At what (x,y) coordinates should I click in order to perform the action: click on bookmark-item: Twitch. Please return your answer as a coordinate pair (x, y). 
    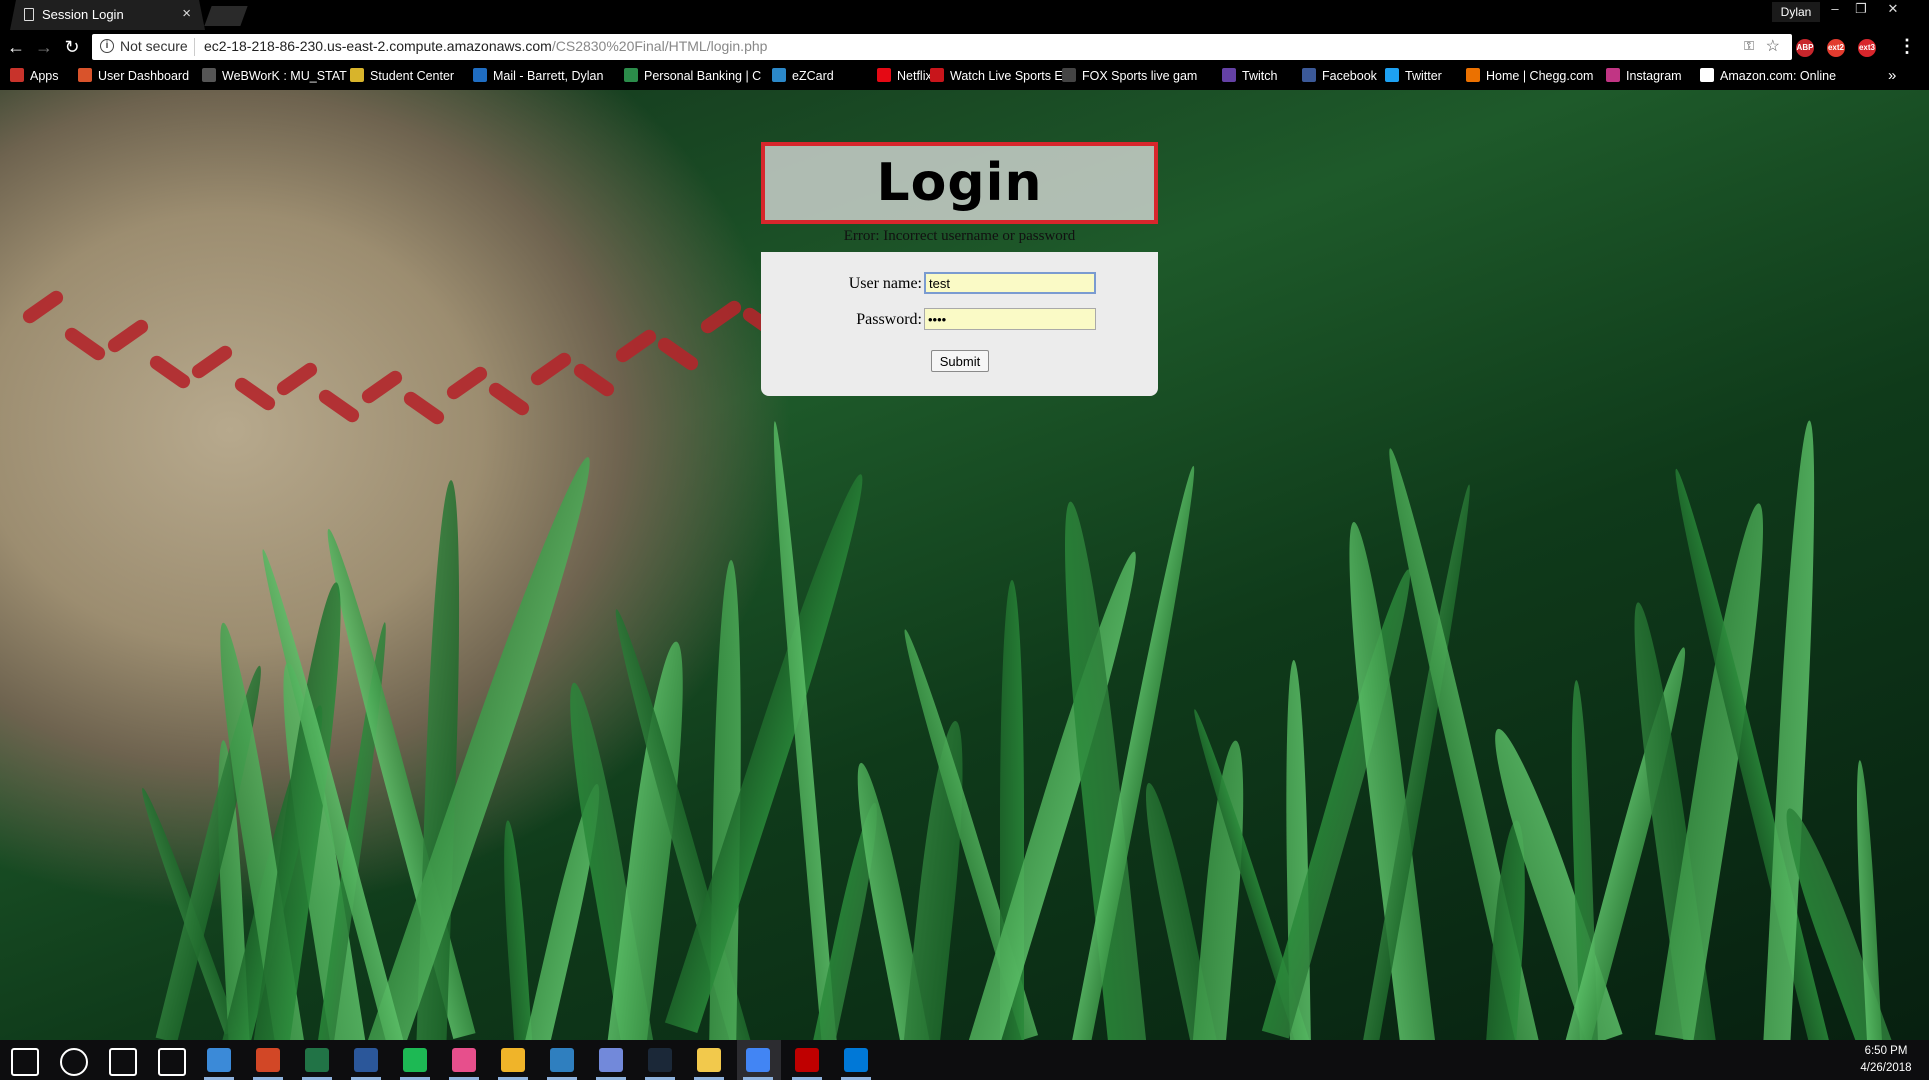
    Looking at the image, I should click on (1249, 75).